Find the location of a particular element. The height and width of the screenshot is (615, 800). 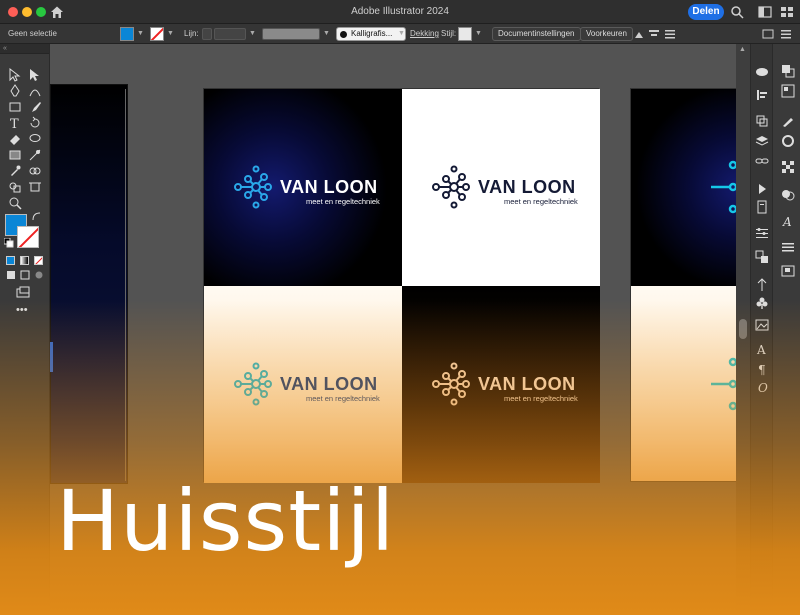

gradient-mode-button is located at coordinates (24, 260).